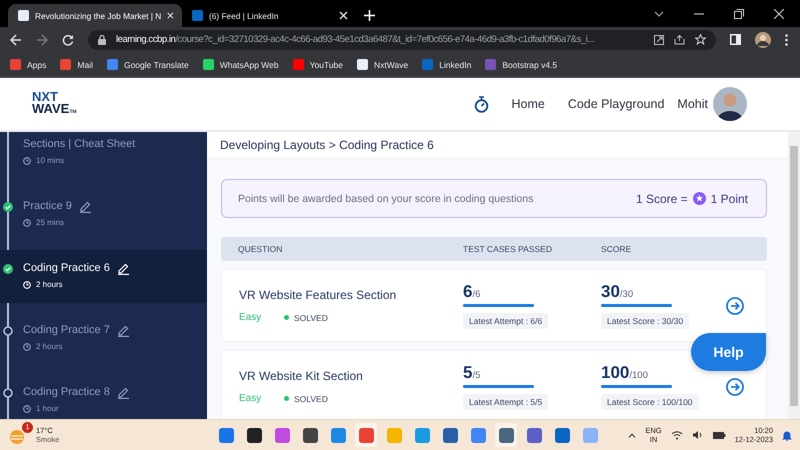 This screenshot has height=450, width=800. What do you see at coordinates (508, 249) in the screenshot?
I see `column-header: TEST CASES PASSED` at bounding box center [508, 249].